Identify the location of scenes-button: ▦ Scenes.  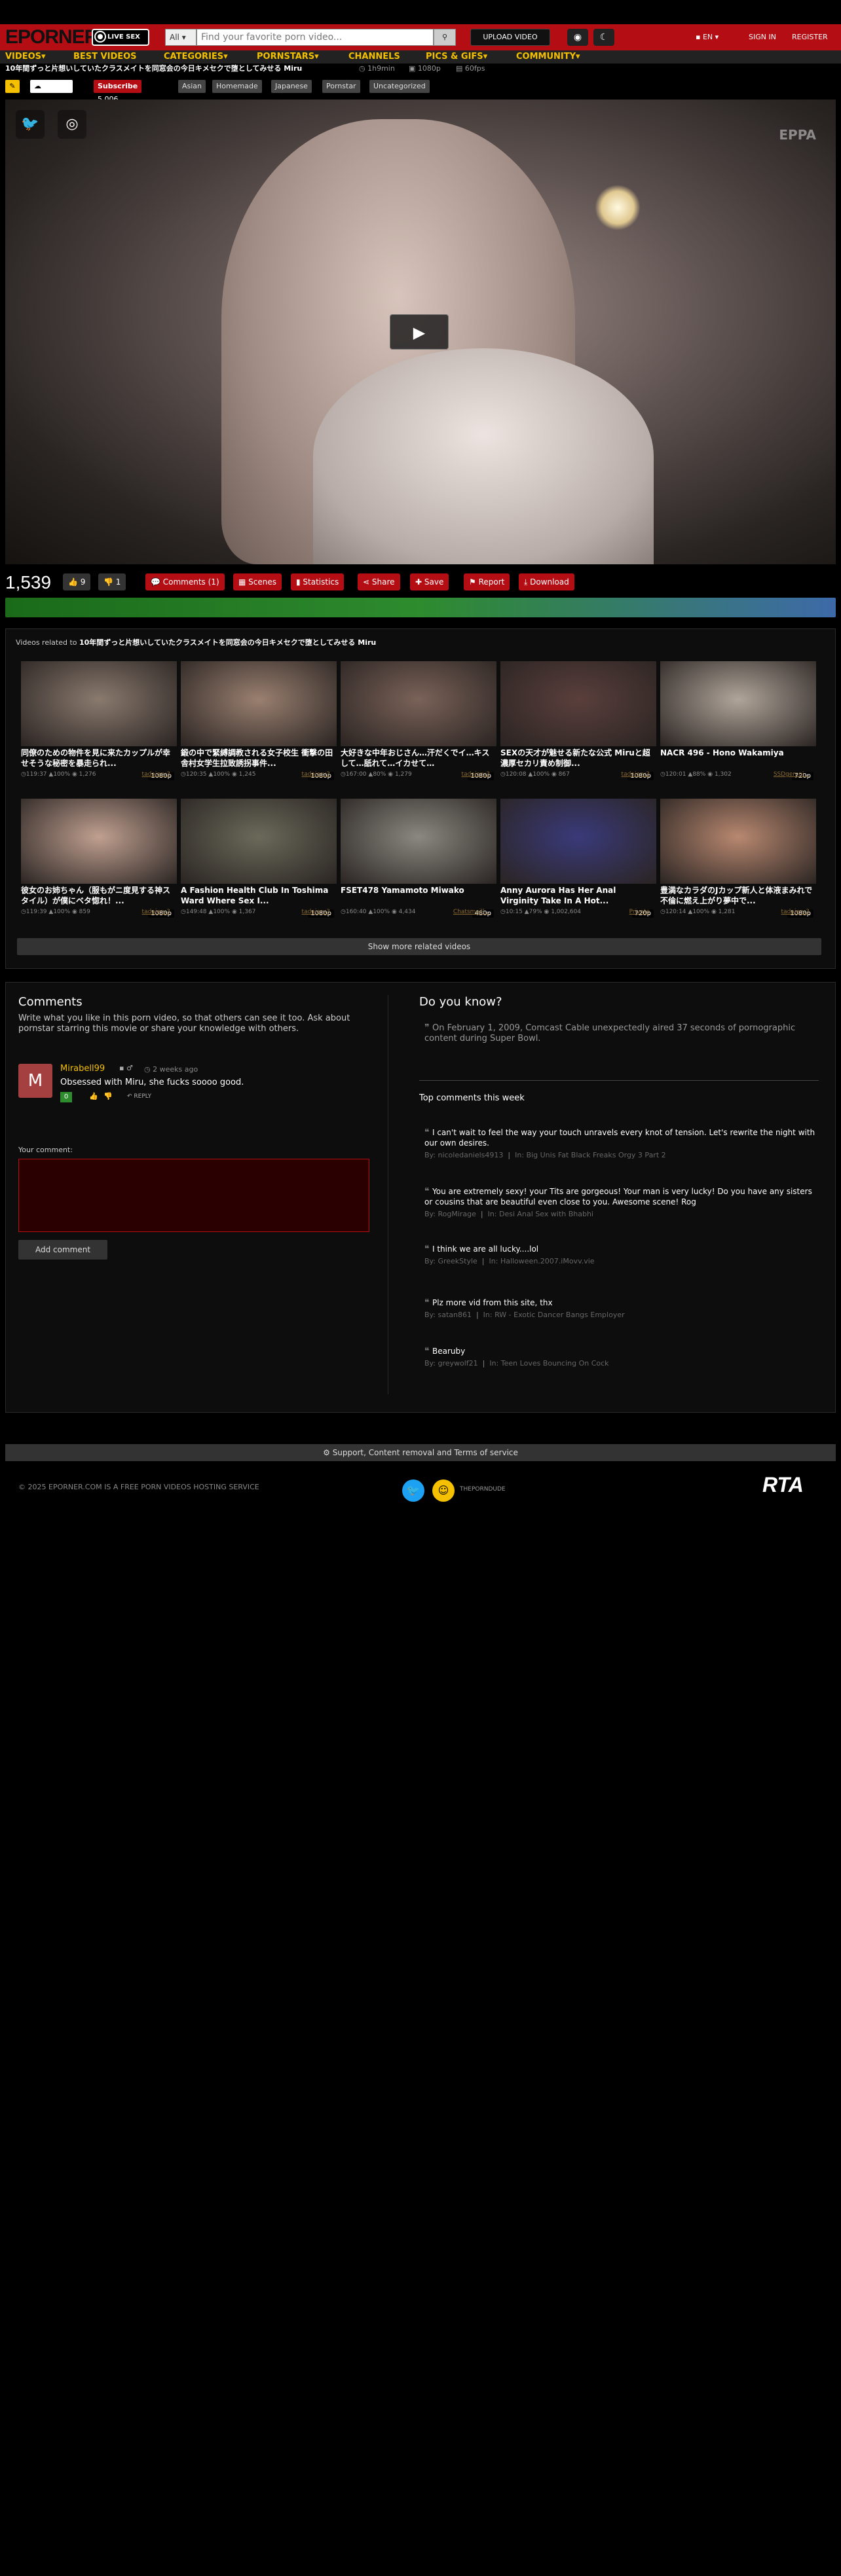
(257, 581).